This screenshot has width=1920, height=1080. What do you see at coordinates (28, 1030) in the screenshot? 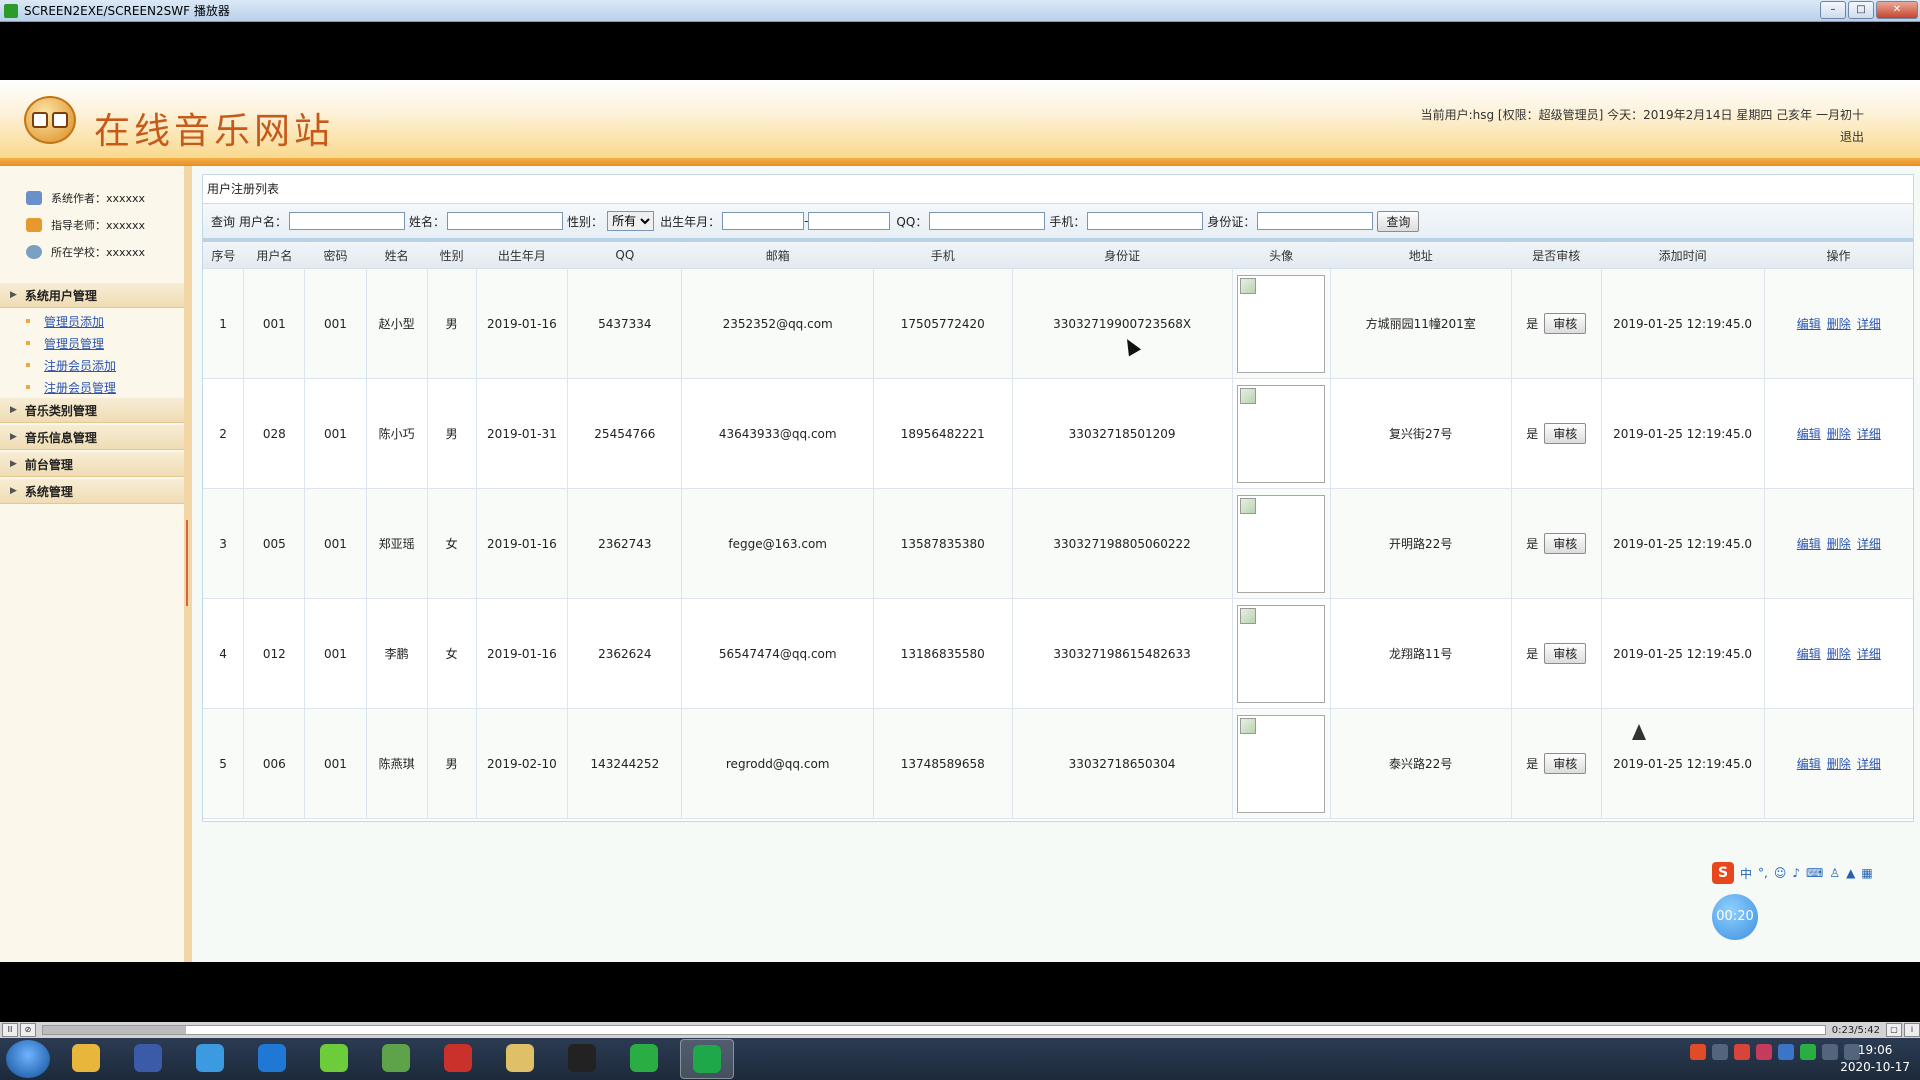
I see `rewind-button: ⊘` at bounding box center [28, 1030].